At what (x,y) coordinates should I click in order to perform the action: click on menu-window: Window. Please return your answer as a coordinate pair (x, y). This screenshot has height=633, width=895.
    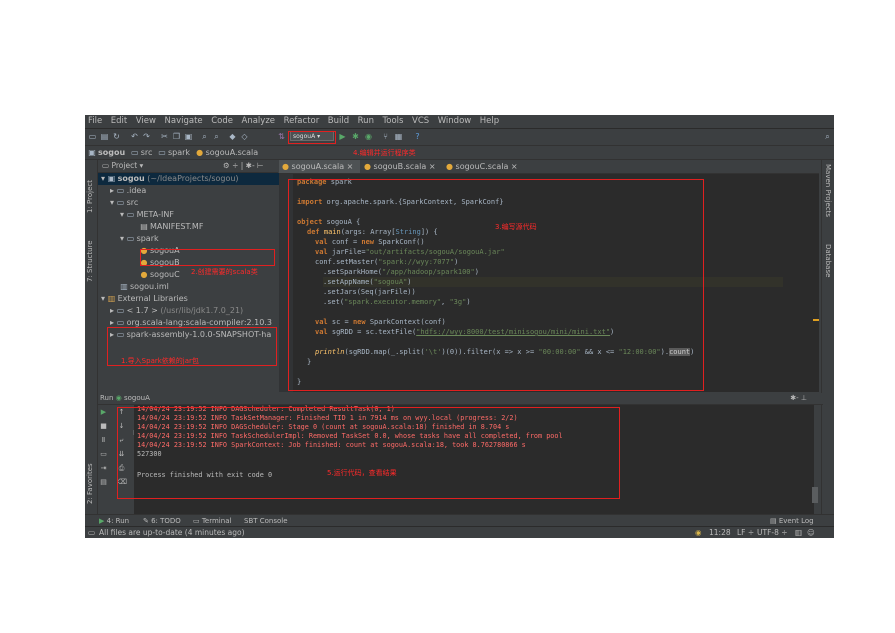
    Looking at the image, I should click on (455, 121).